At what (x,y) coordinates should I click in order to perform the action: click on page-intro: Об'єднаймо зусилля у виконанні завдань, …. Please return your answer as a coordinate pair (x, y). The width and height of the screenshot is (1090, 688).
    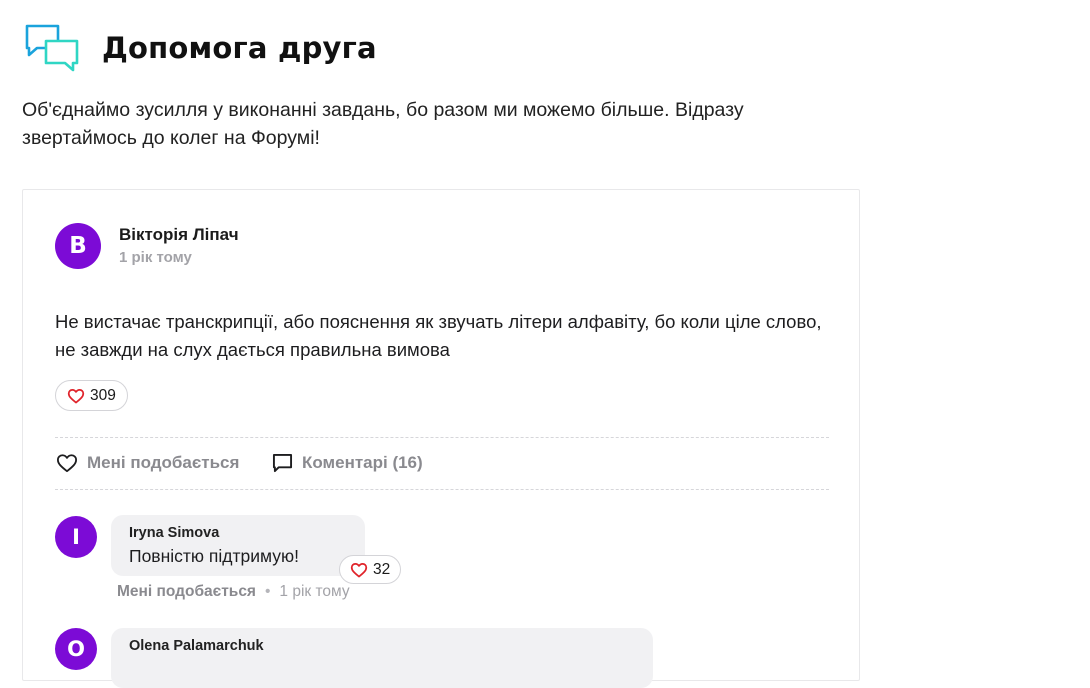
    Looking at the image, I should click on (383, 124).